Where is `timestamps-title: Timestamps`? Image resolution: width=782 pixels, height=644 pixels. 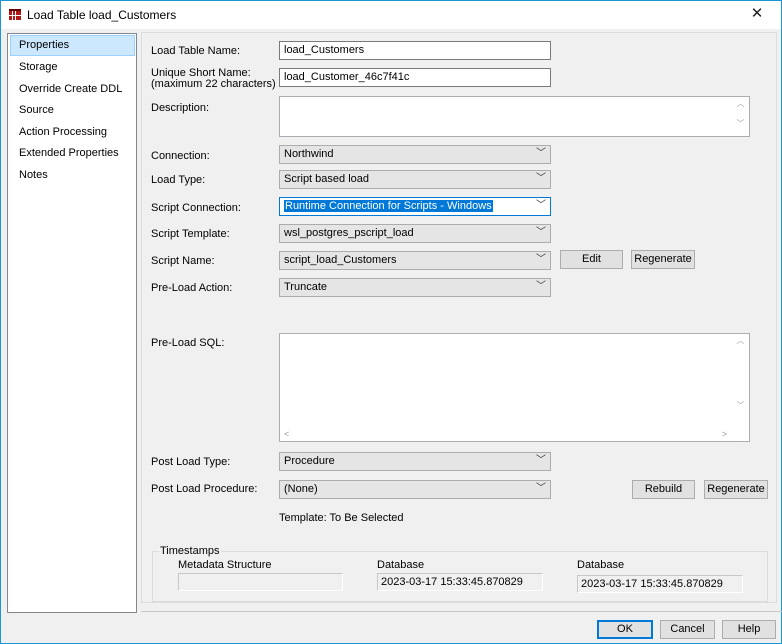 timestamps-title: Timestamps is located at coordinates (190, 551).